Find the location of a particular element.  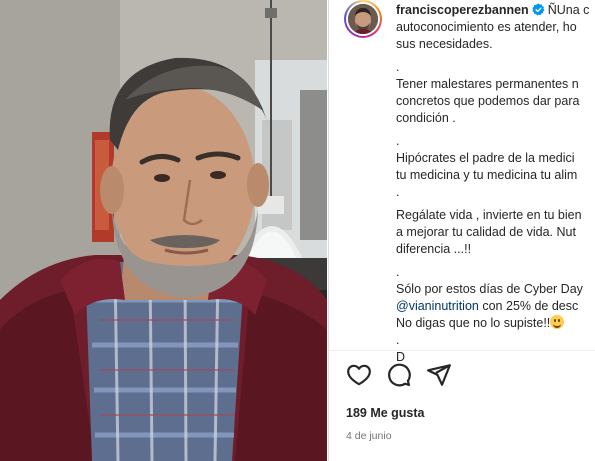

caption-line: Tener malestares permanentes n is located at coordinates (487, 84).